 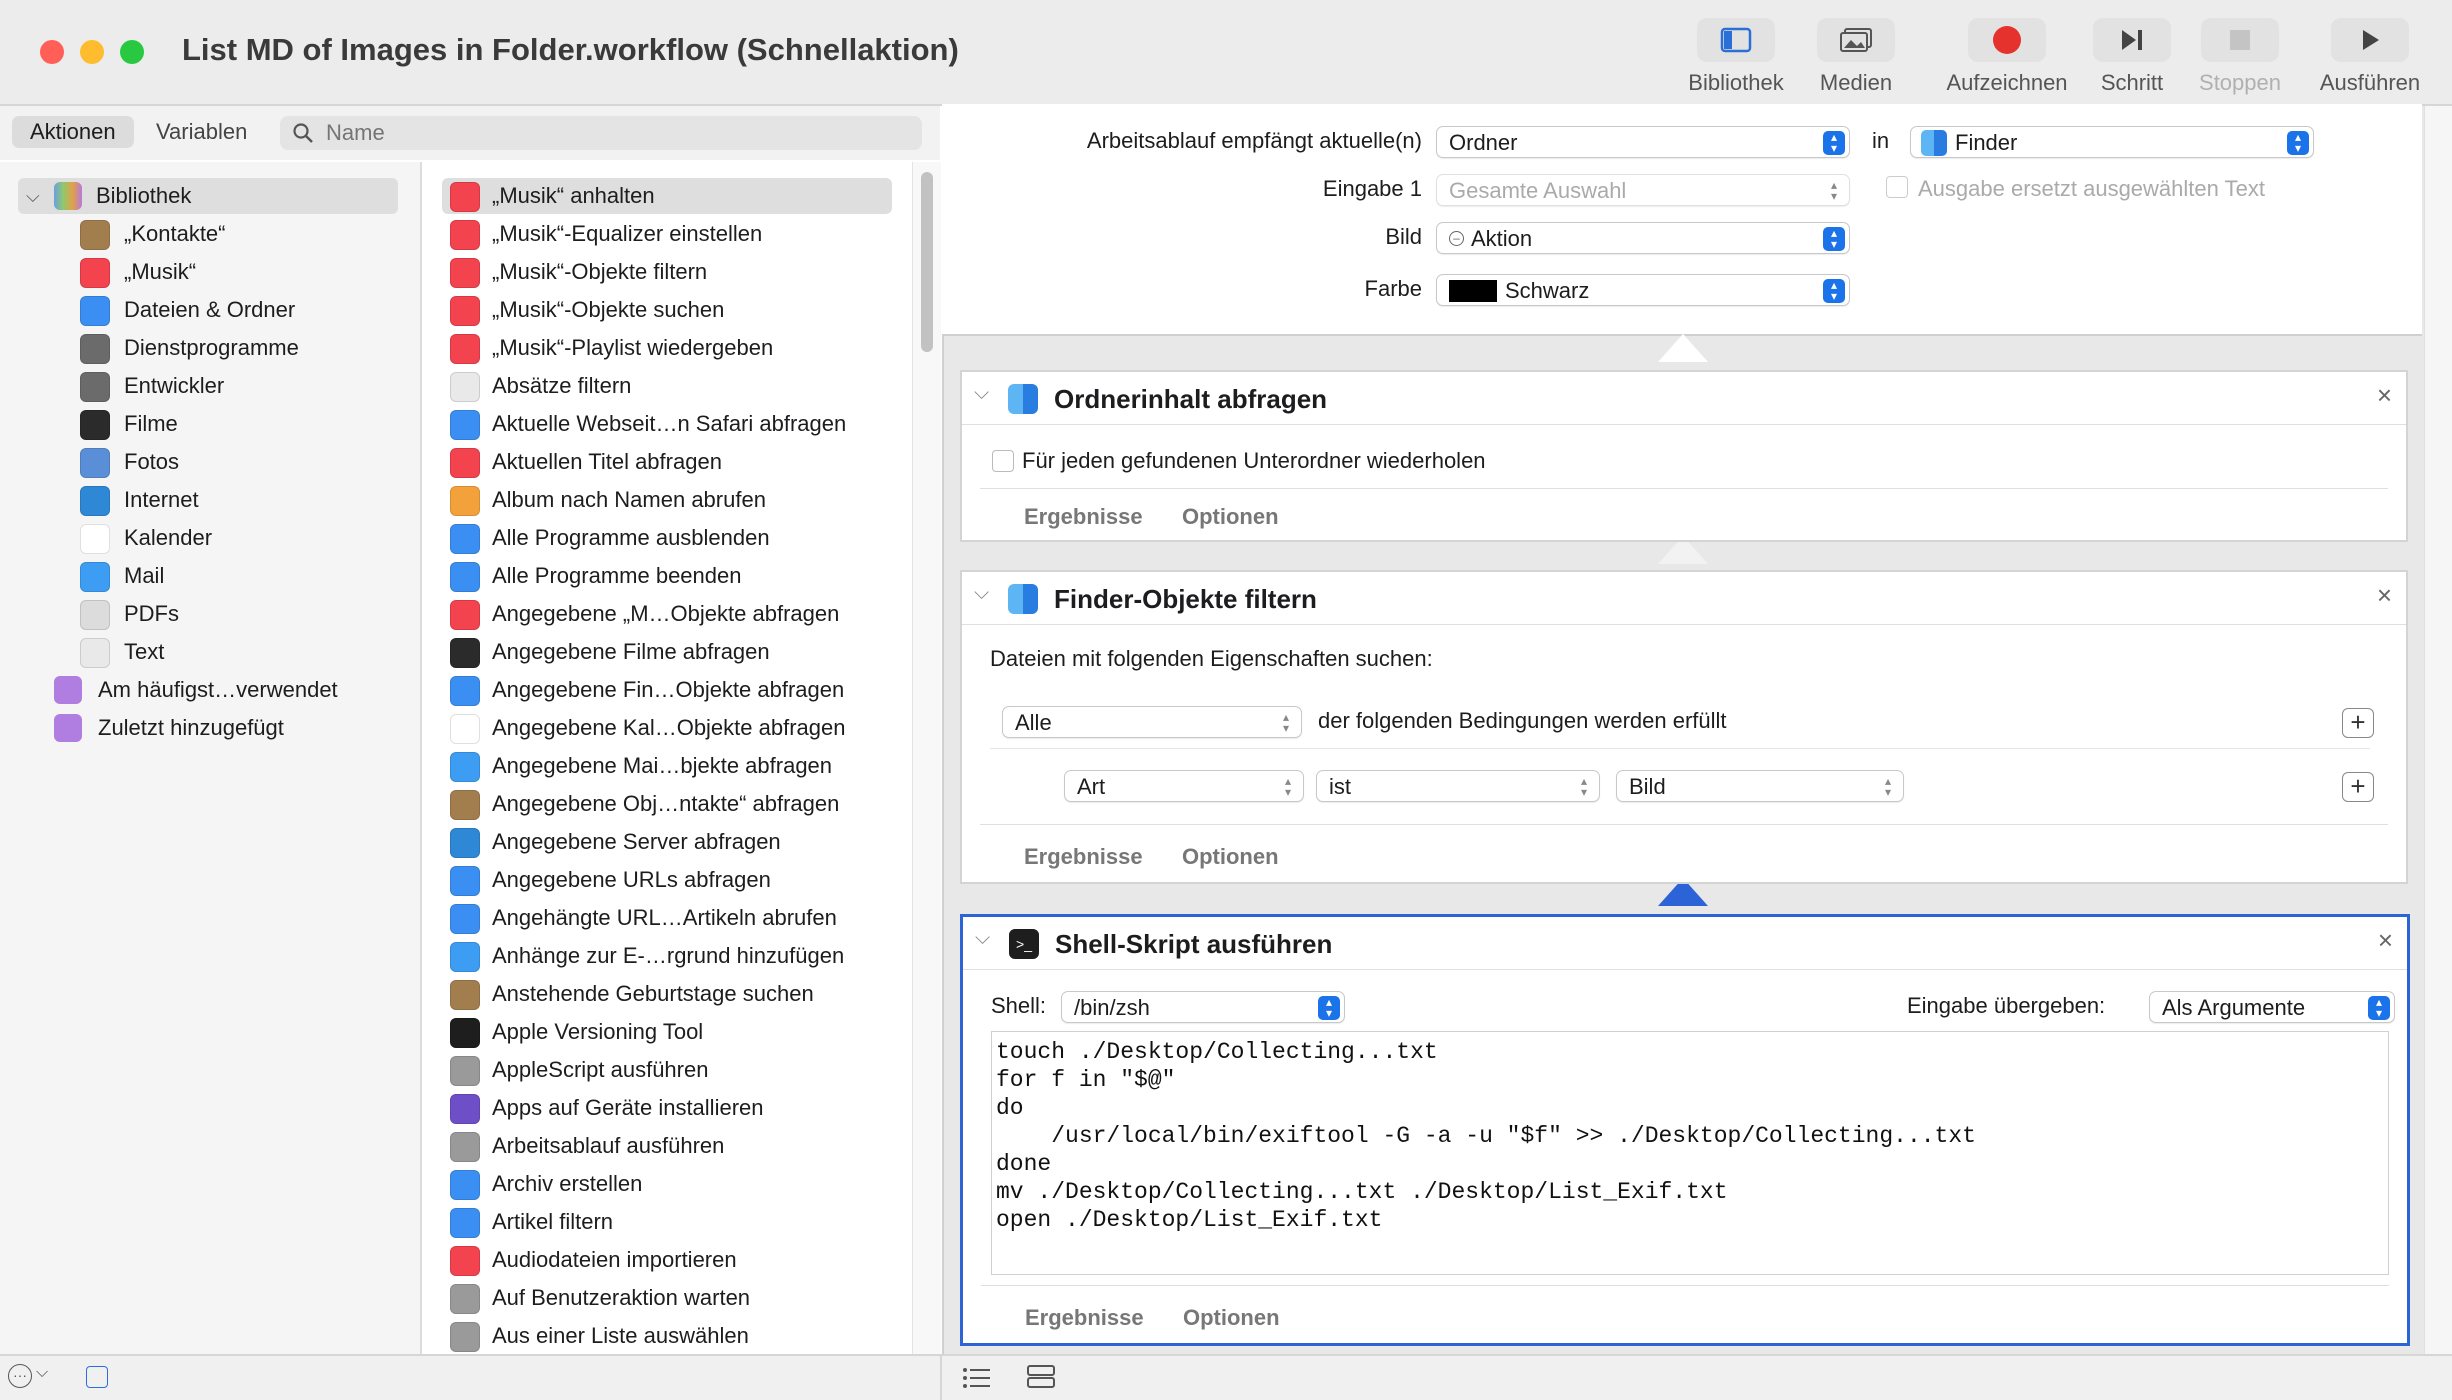 I want to click on tab-actions: Aktionen, so click(x=73, y=132).